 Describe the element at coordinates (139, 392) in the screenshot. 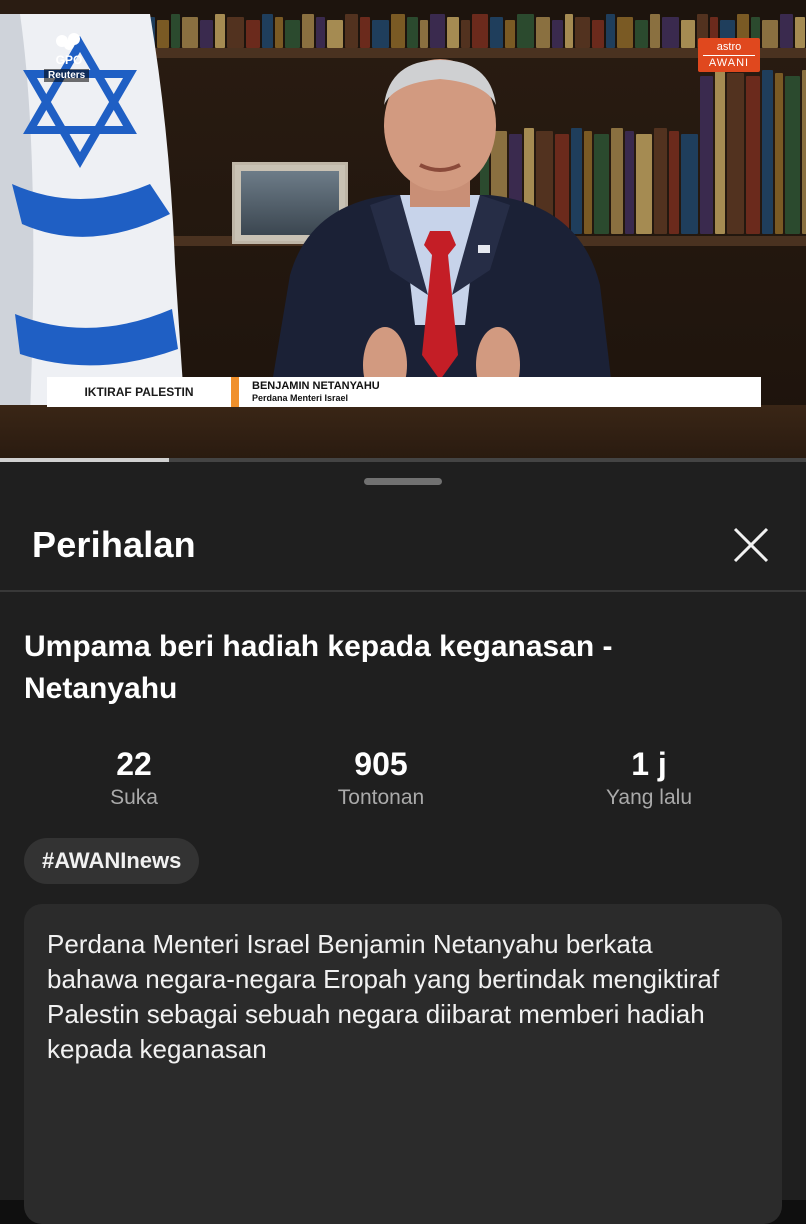

I see `lower-third-tag: IKTIRAF PALESTIN` at that location.